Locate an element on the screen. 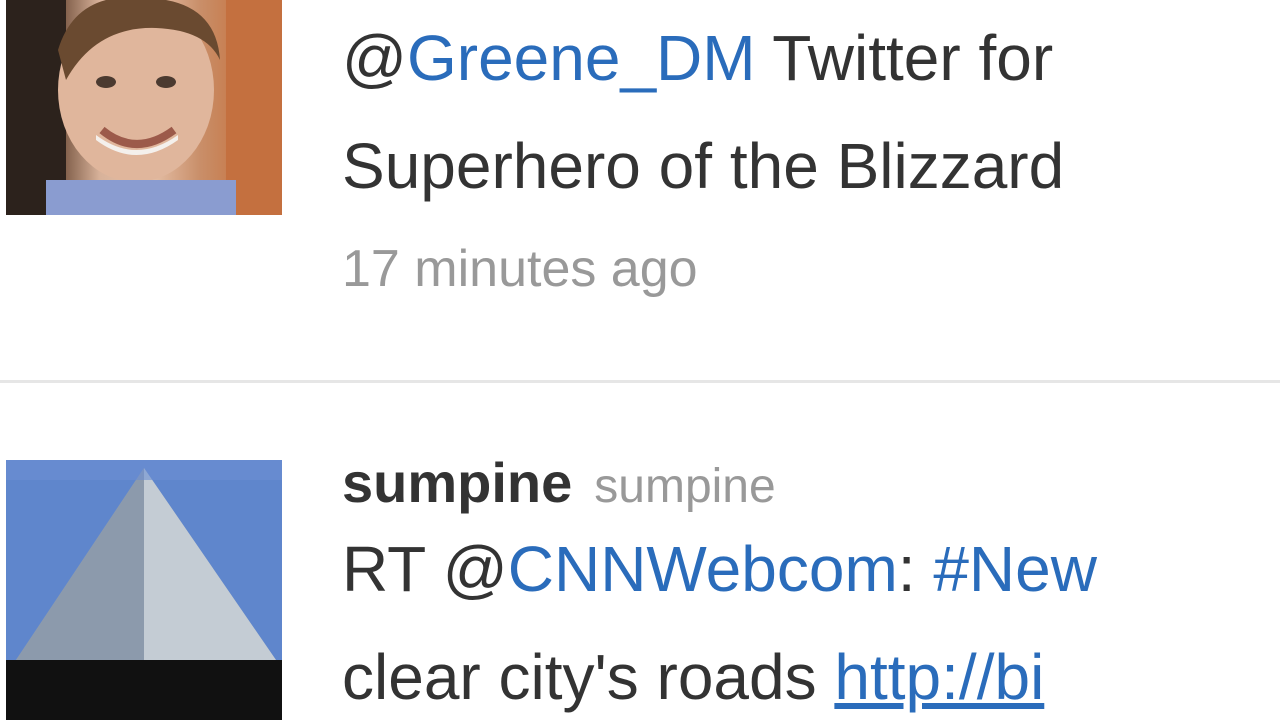 This screenshot has width=1280, height=720. timestamp-link: 17 minutes ago is located at coordinates (520, 269).